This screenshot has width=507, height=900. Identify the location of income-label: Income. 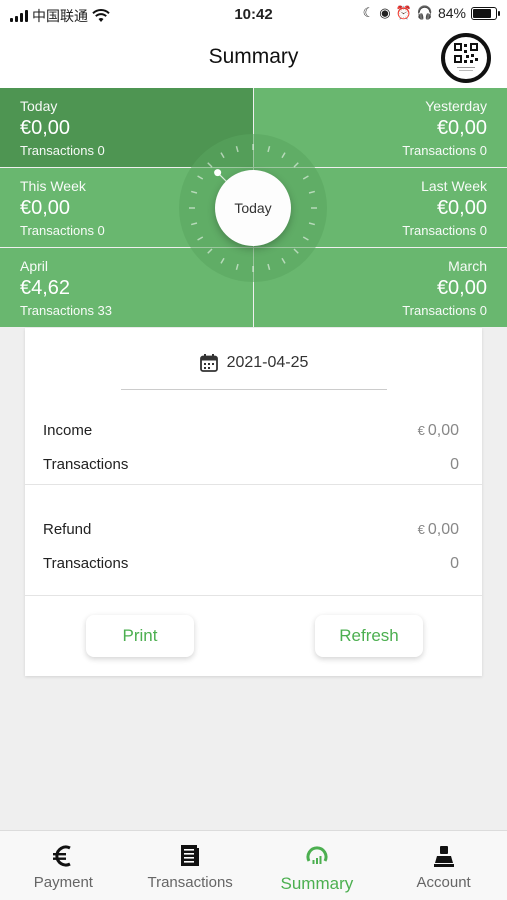
(68, 430).